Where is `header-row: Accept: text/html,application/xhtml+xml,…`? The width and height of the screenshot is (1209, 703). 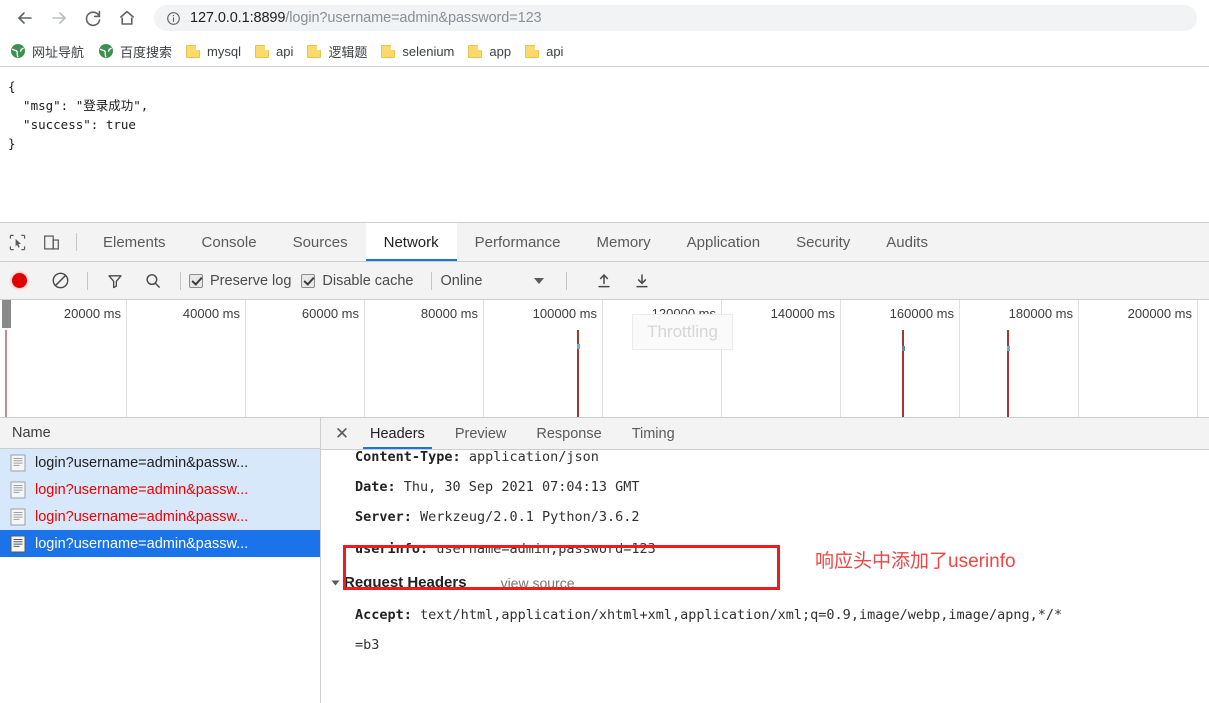
header-row: Accept: text/html,application/xhtml+xml,… is located at coordinates (765, 615).